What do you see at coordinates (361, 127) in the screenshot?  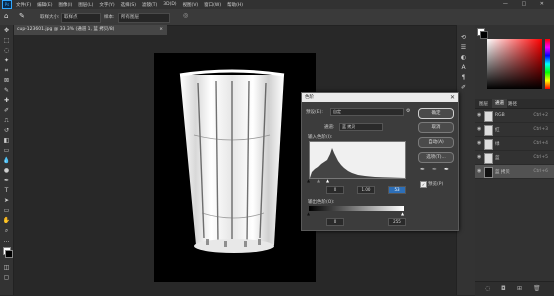 I see `channel-select: 蓝 拷贝` at bounding box center [361, 127].